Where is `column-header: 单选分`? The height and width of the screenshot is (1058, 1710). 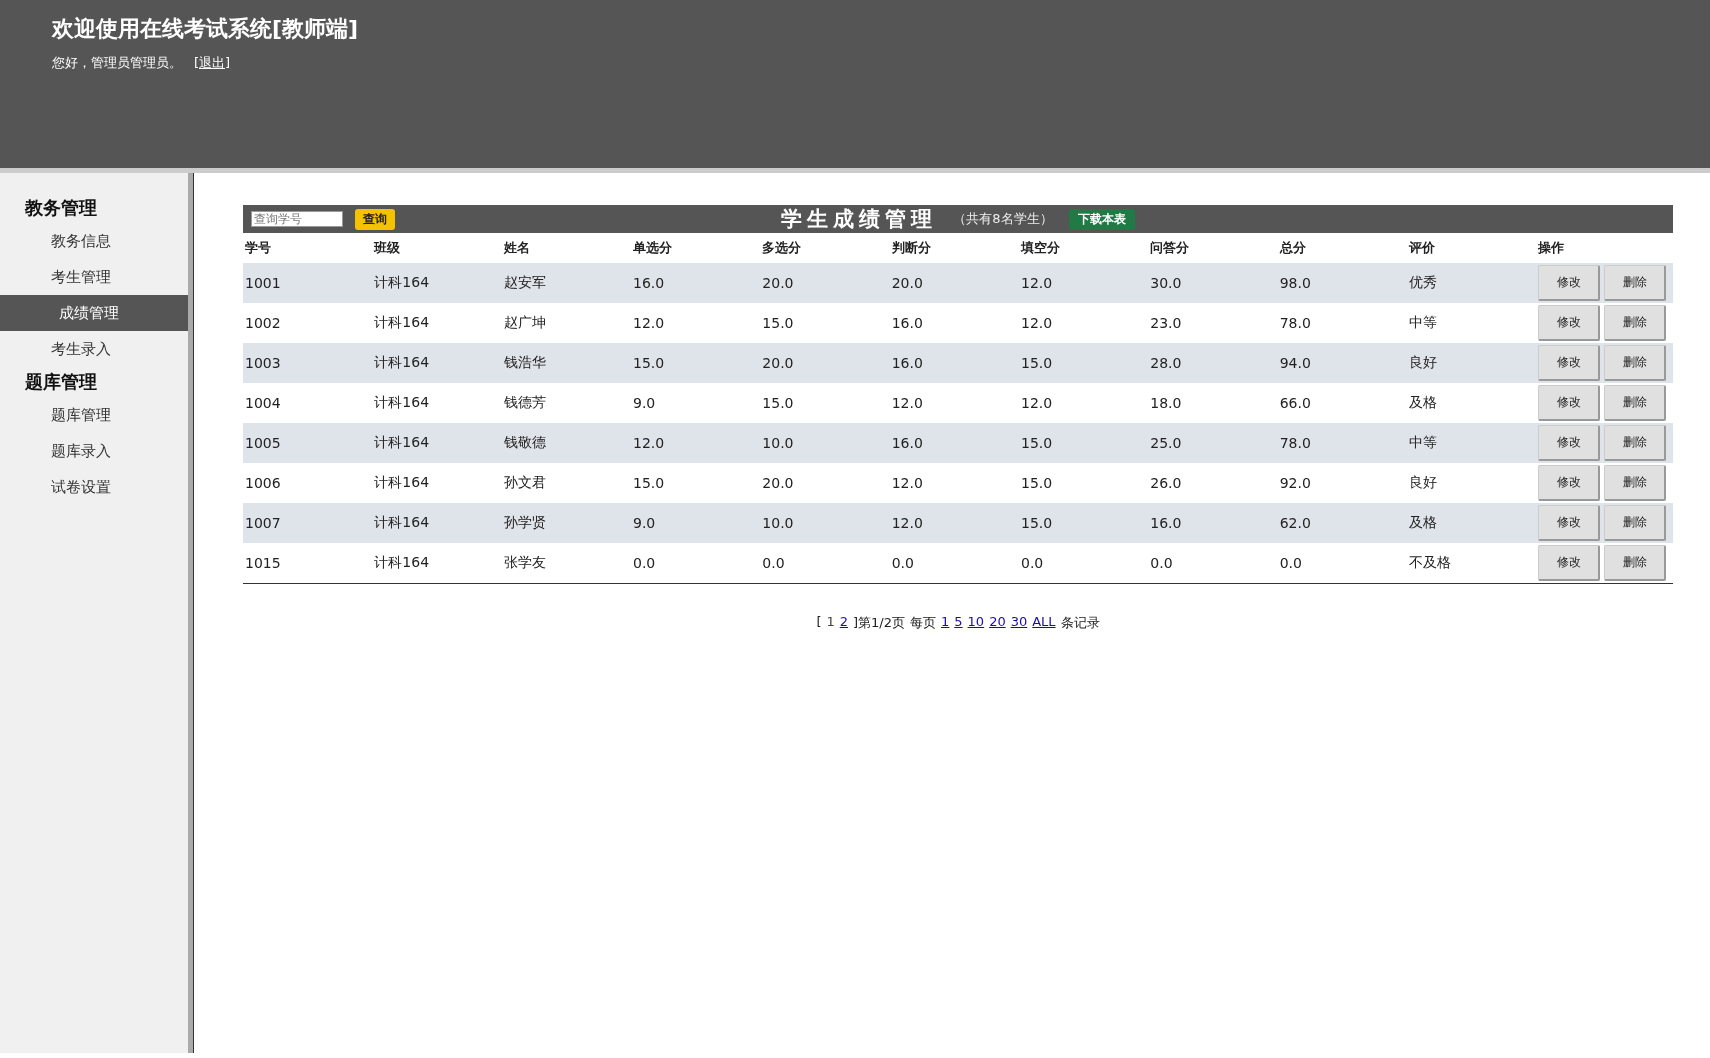 column-header: 单选分 is located at coordinates (696, 248).